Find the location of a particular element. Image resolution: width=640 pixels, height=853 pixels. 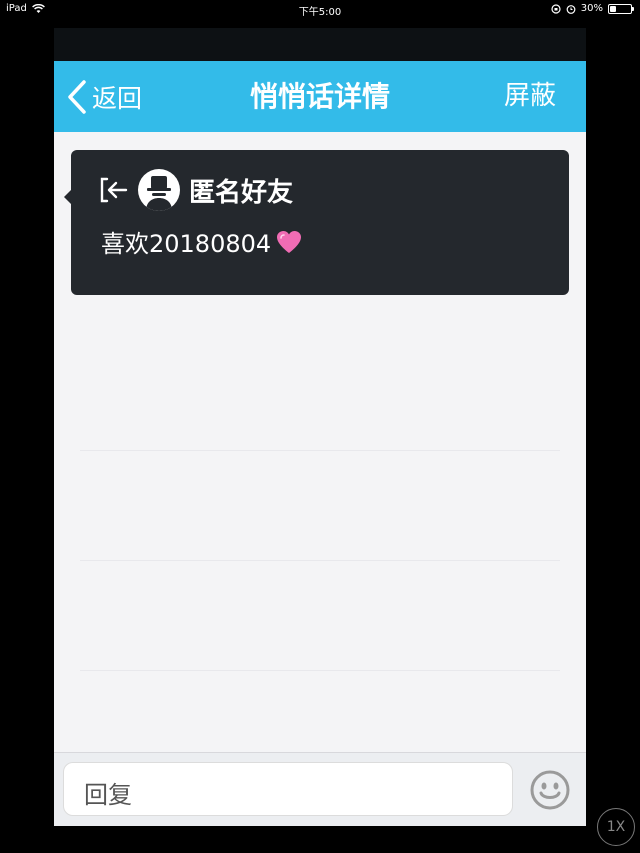

block-button: 屏蔽 is located at coordinates (530, 96).